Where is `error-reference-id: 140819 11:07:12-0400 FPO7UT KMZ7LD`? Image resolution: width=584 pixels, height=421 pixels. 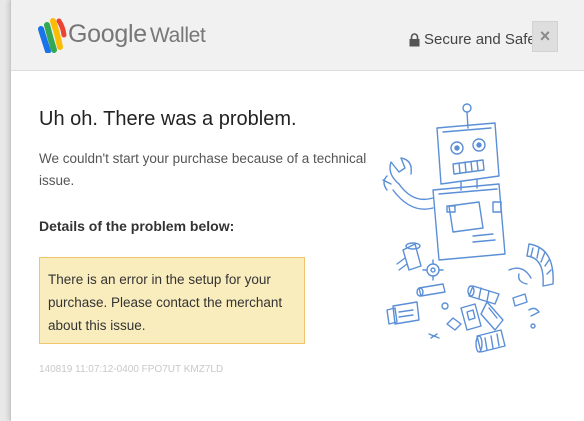 error-reference-id: 140819 11:07:12-0400 FPO7UT KMZ7LD is located at coordinates (131, 369).